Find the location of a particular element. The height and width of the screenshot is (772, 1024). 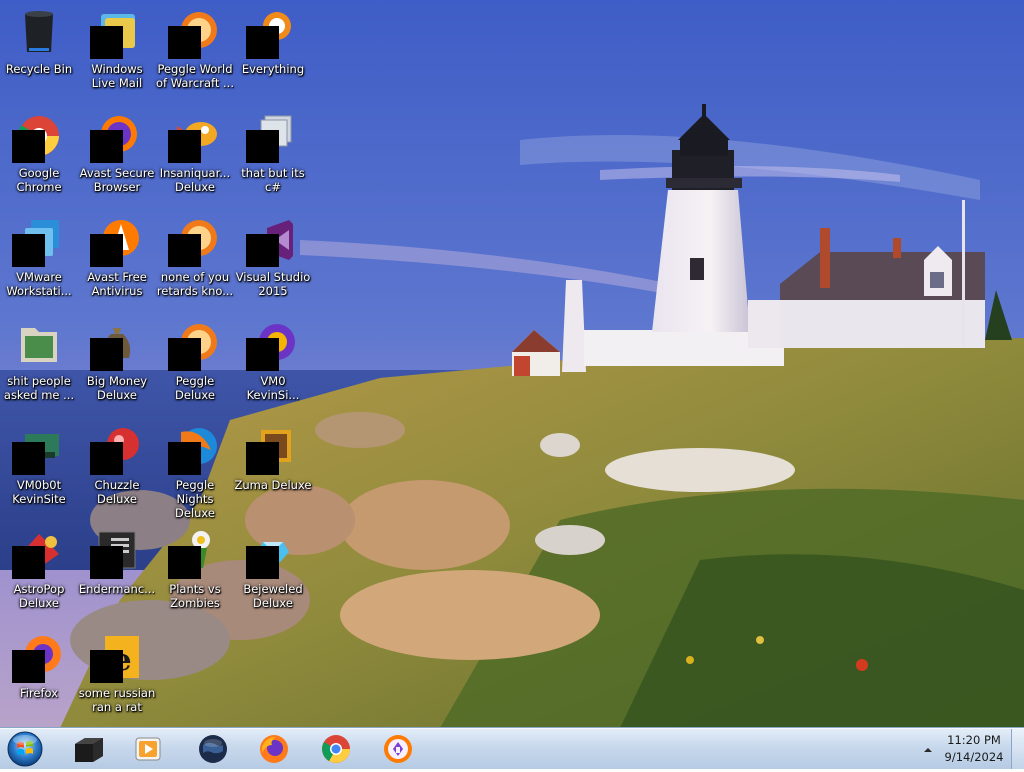

desktop-icon: Bejeweled Deluxe is located at coordinates (273, 570).